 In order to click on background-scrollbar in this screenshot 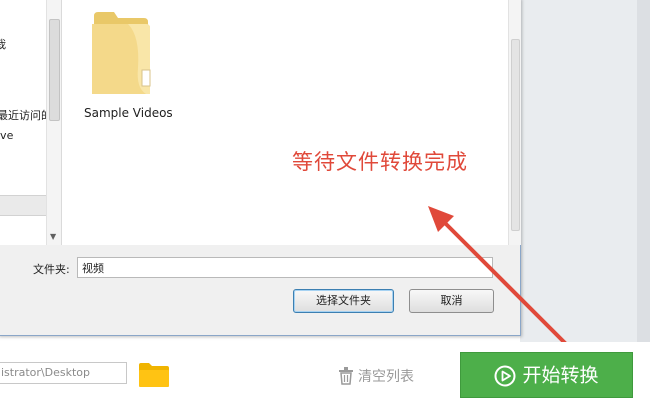, I will do `click(643, 171)`.